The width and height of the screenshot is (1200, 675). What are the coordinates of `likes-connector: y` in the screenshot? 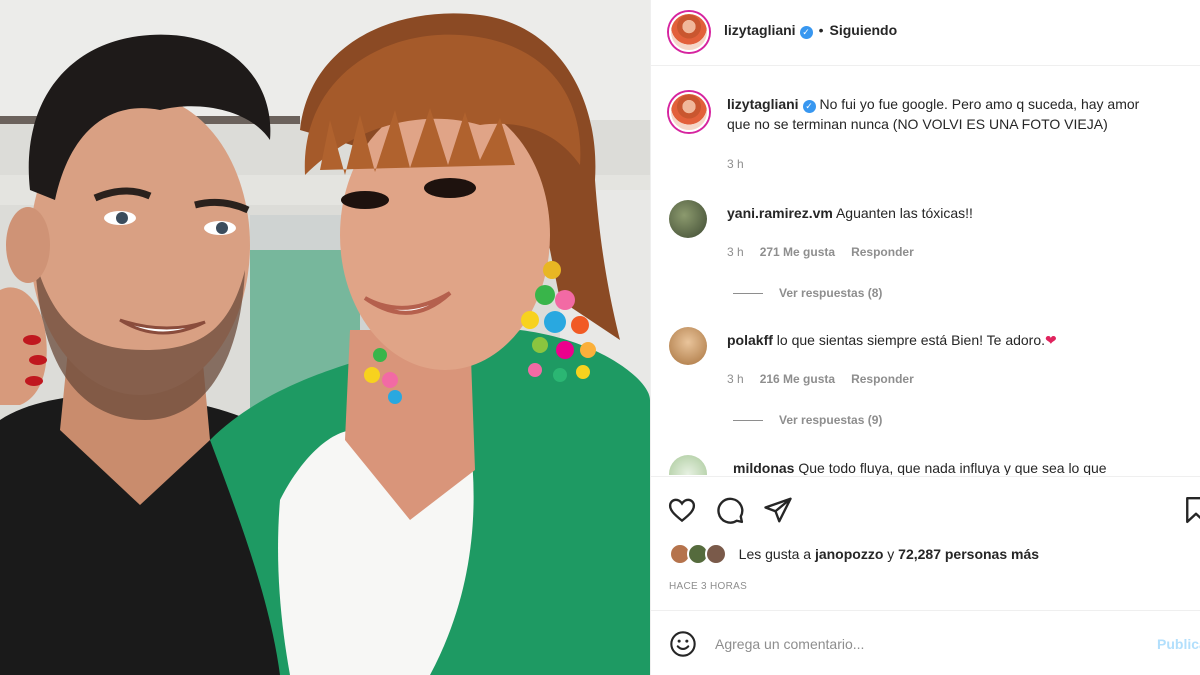 It's located at (891, 554).